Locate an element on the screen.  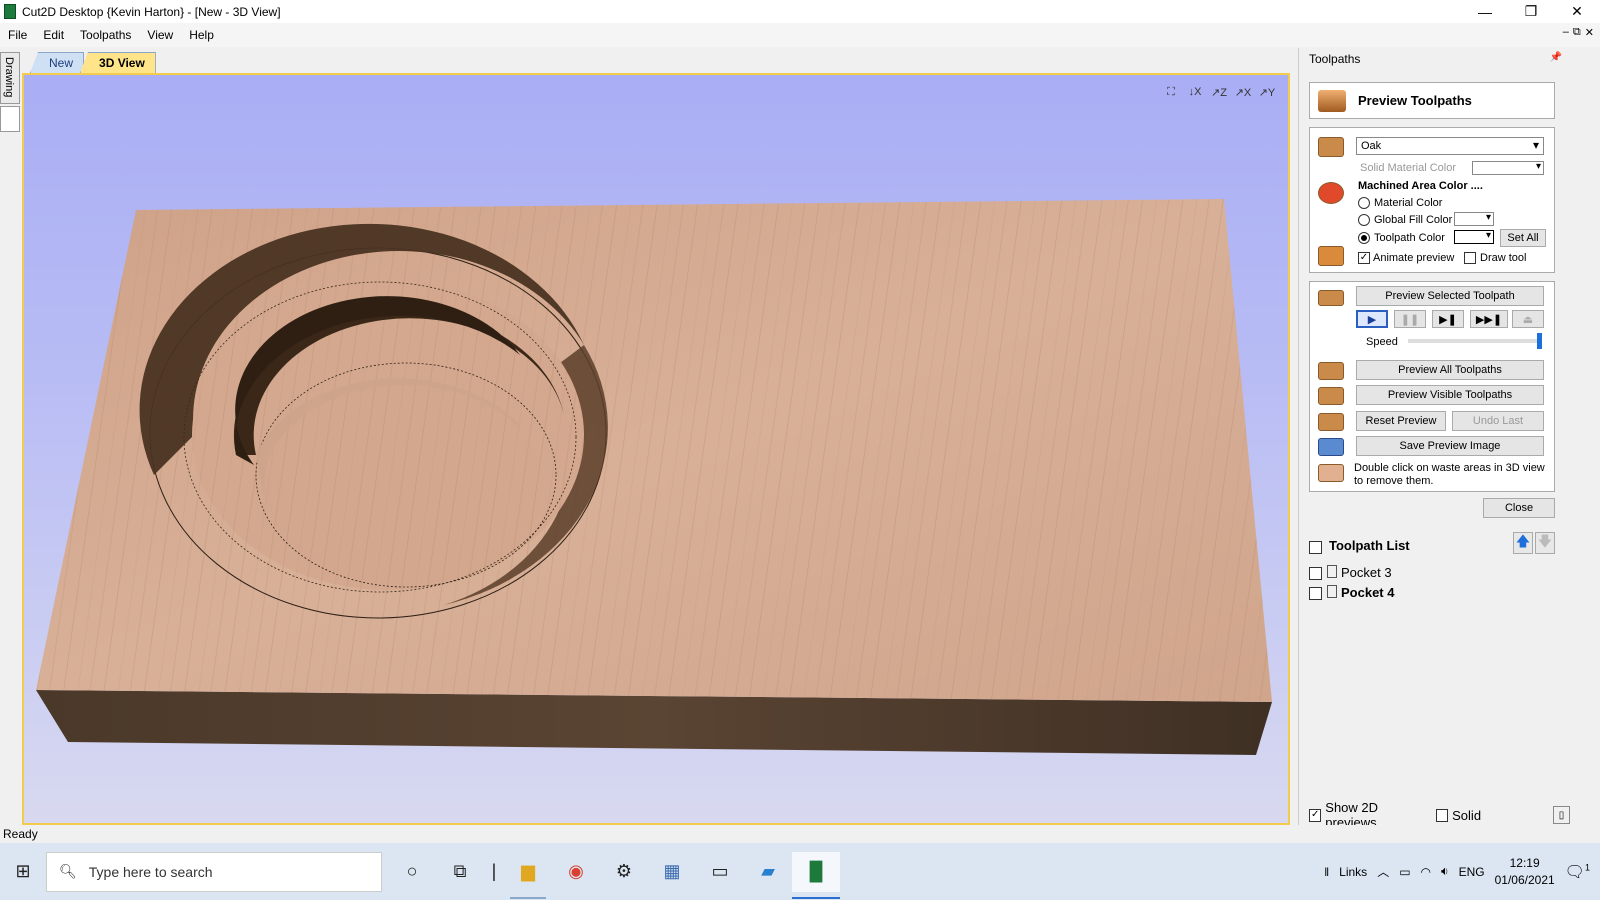
material-icon is located at coordinates (1331, 147).